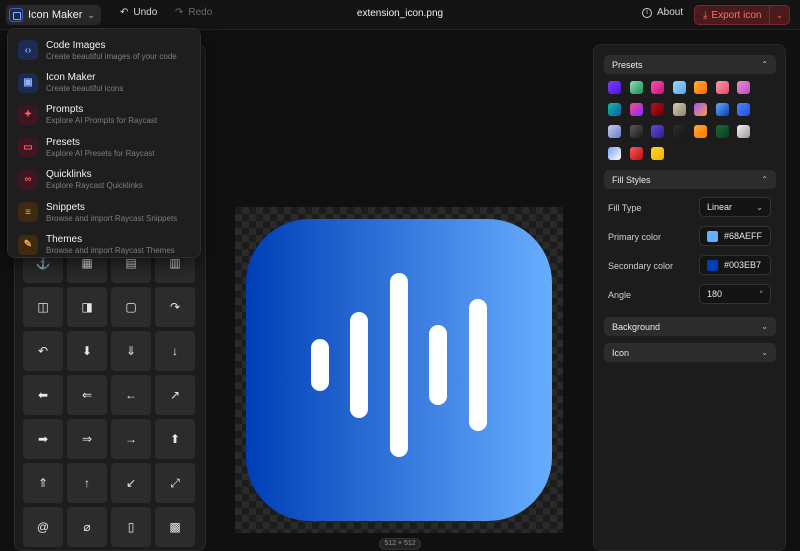 The image size is (800, 551). Describe the element at coordinates (131, 351) in the screenshot. I see `icon-option-arrow-down-circle: ⇓` at that location.